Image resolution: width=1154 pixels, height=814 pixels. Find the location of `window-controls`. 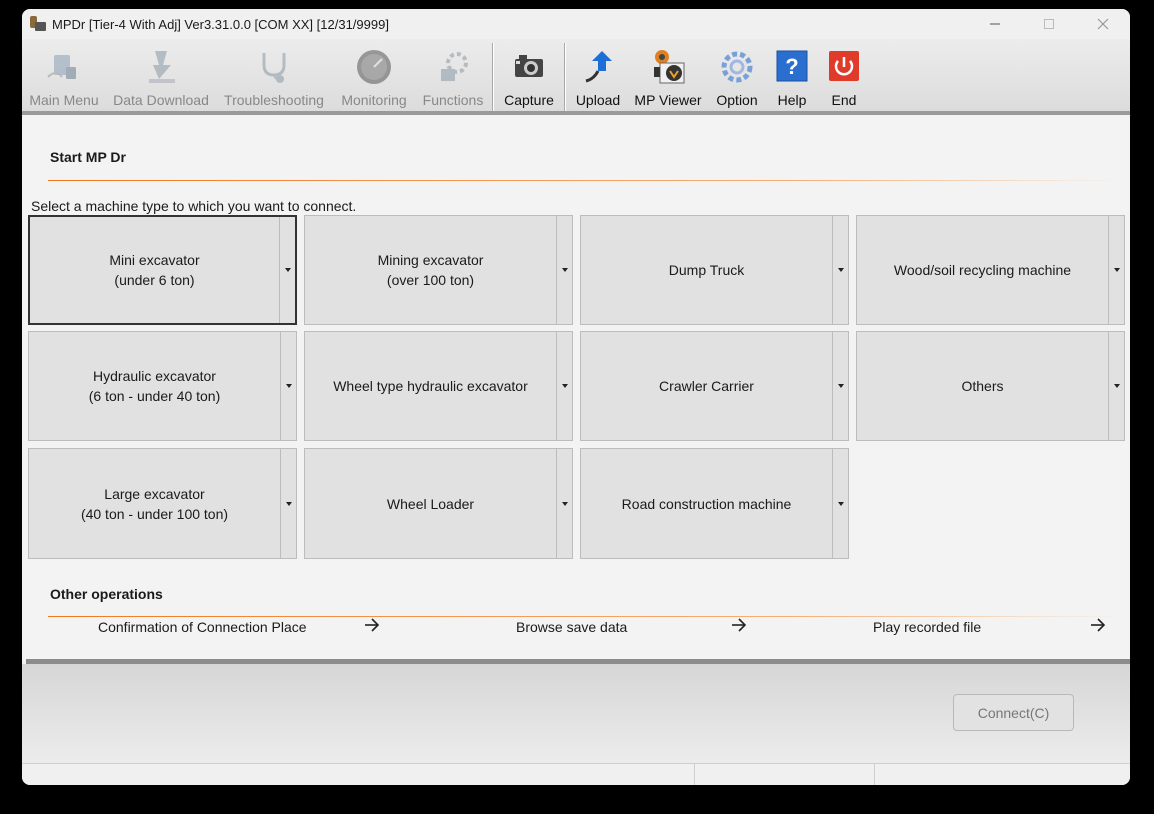

window-controls is located at coordinates (1049, 24).